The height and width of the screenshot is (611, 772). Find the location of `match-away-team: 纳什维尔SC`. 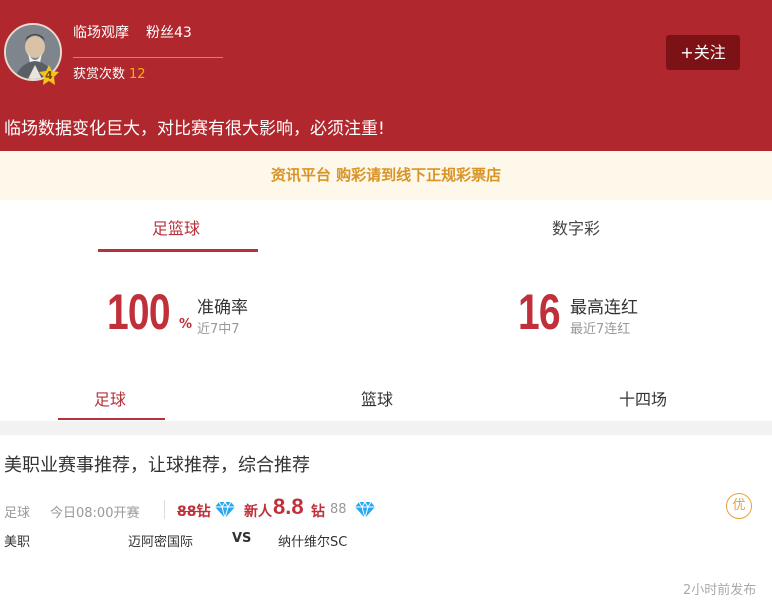

match-away-team: 纳什维尔SC is located at coordinates (313, 542).